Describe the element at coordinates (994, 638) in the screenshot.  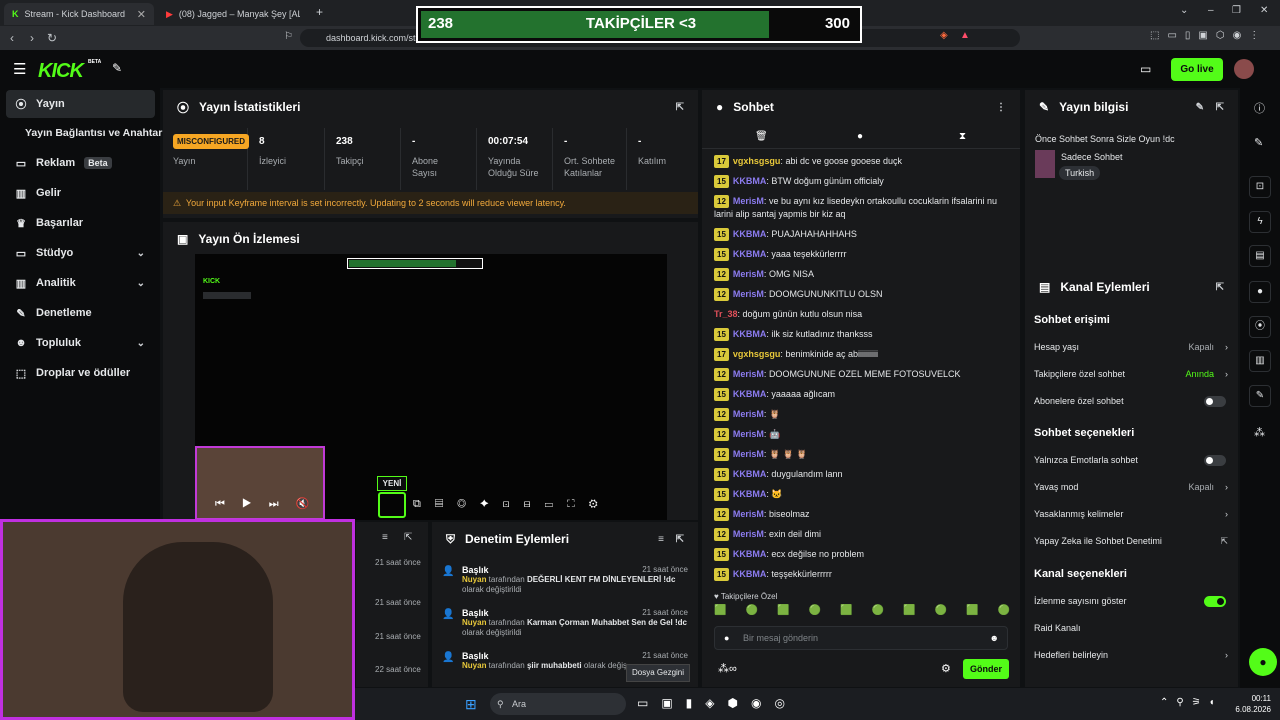
I see `emoji-icon: ☻` at that location.